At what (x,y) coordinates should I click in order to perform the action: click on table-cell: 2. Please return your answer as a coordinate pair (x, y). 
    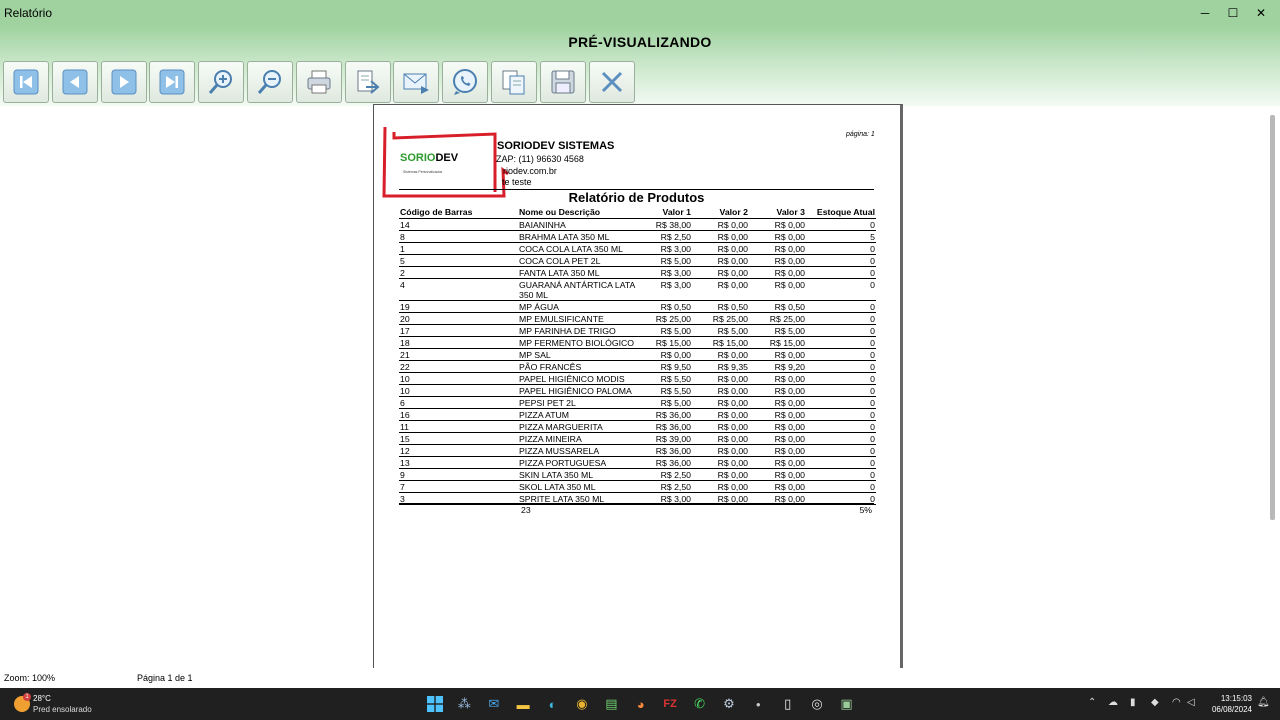
    Looking at the image, I should click on (458, 272).